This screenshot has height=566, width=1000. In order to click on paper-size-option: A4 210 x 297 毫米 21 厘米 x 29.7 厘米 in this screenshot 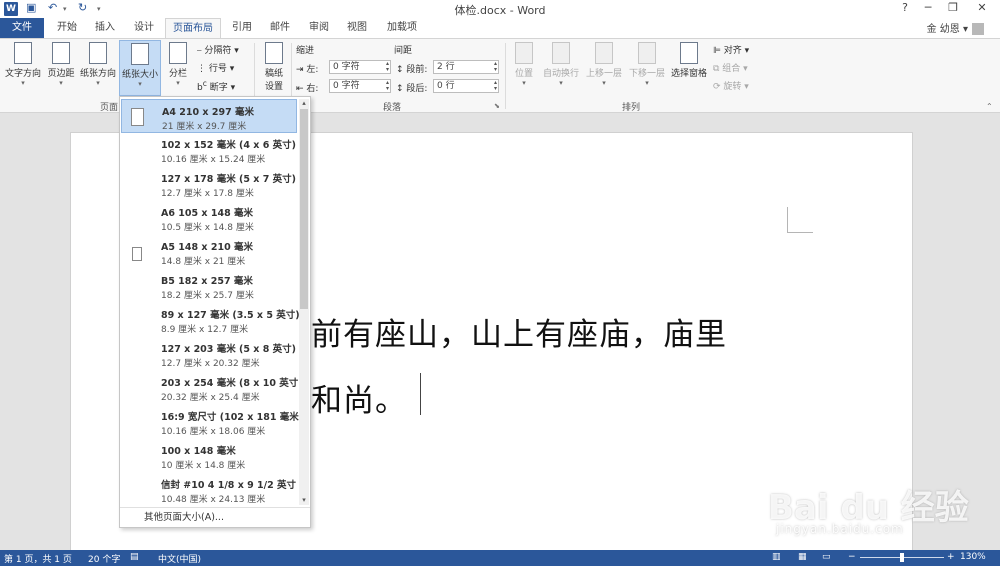, I will do `click(209, 116)`.